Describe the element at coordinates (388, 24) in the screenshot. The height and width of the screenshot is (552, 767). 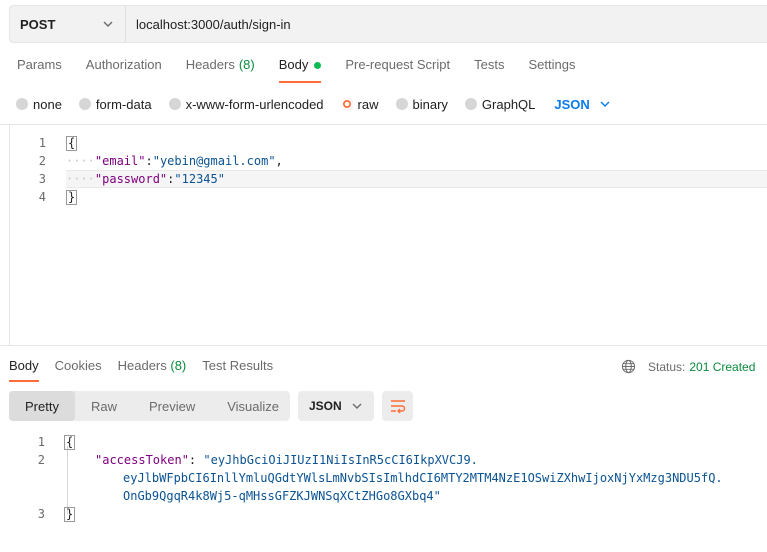
I see `request-url-bar: POST localhost:3000/auth/sign-in` at that location.